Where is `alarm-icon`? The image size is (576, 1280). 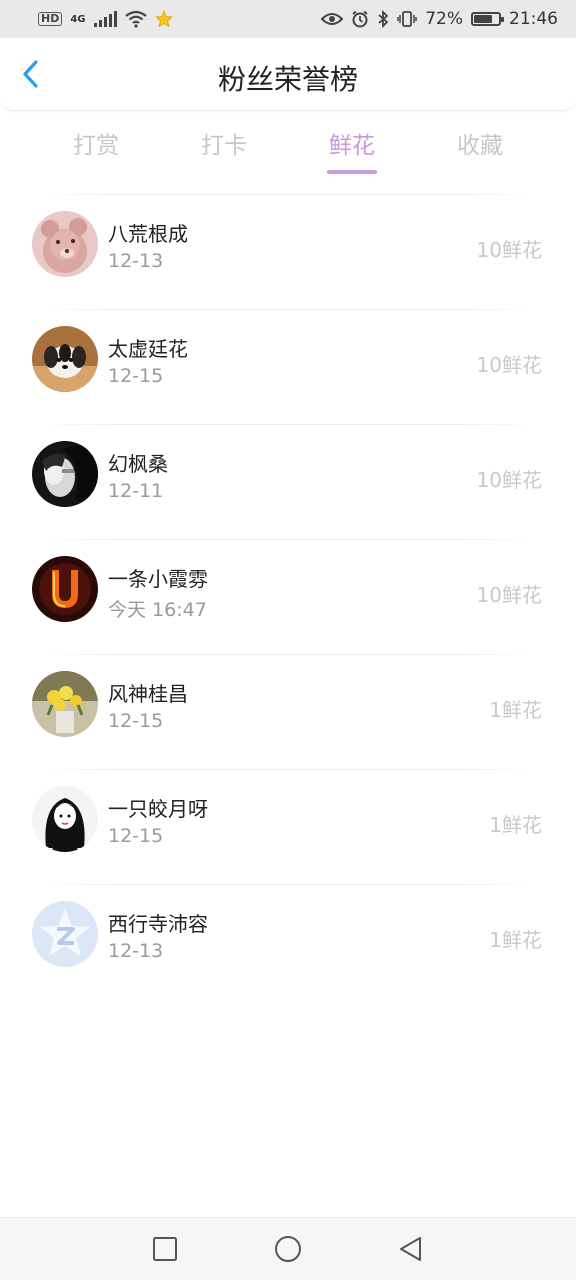
alarm-icon is located at coordinates (360, 19).